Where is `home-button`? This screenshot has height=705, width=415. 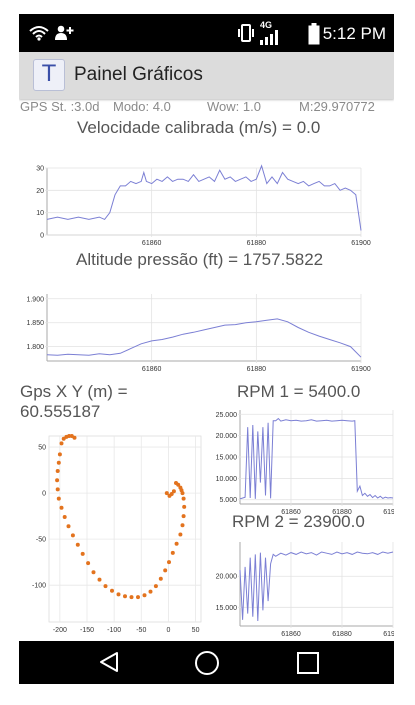
home-button is located at coordinates (207, 663).